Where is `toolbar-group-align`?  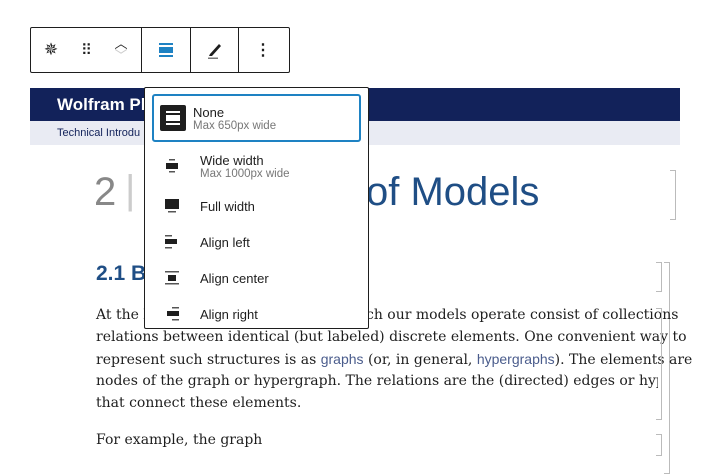 toolbar-group-align is located at coordinates (166, 50).